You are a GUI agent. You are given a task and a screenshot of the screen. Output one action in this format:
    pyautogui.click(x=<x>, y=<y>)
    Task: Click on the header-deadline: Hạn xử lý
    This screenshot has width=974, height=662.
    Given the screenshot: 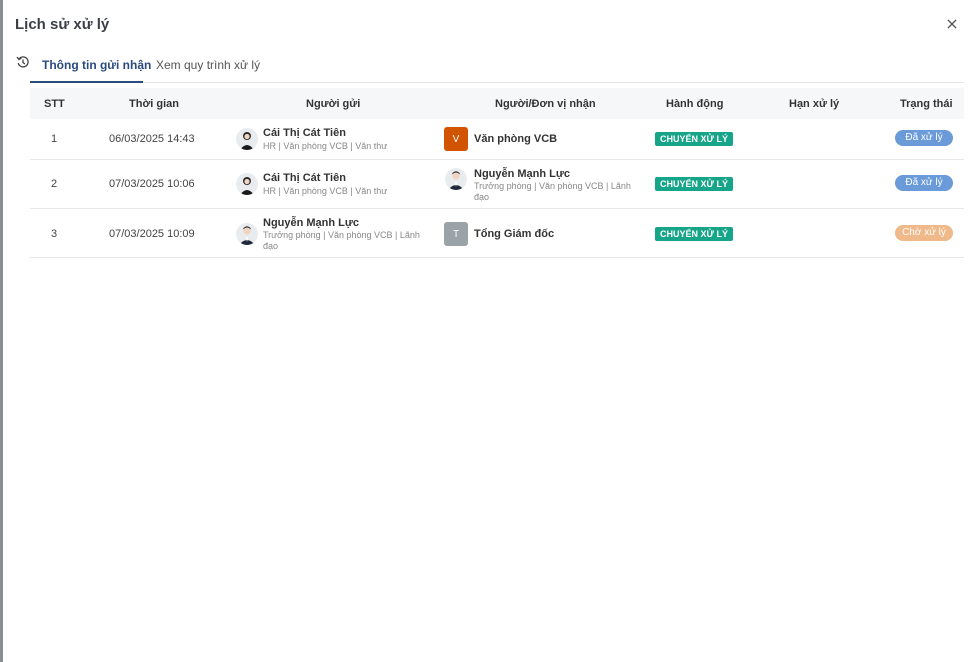 What is the action you would take?
    pyautogui.click(x=814, y=104)
    